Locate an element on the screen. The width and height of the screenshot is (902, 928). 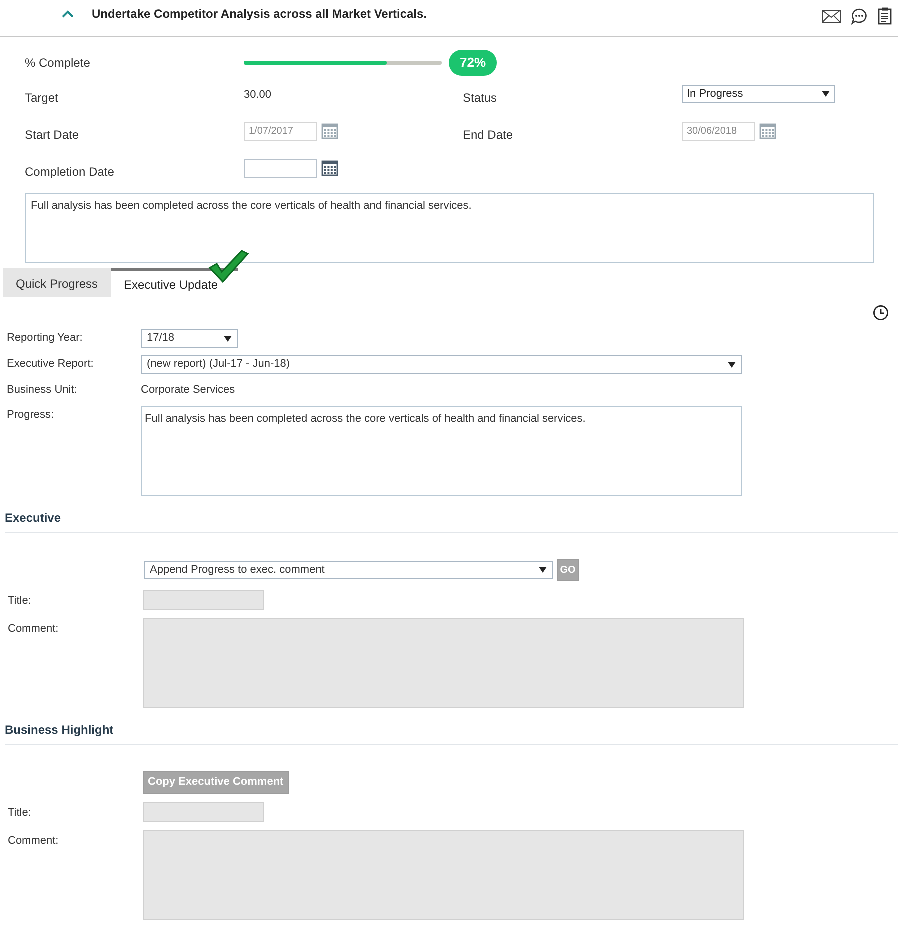
field-value: 30.00 is located at coordinates (258, 95).